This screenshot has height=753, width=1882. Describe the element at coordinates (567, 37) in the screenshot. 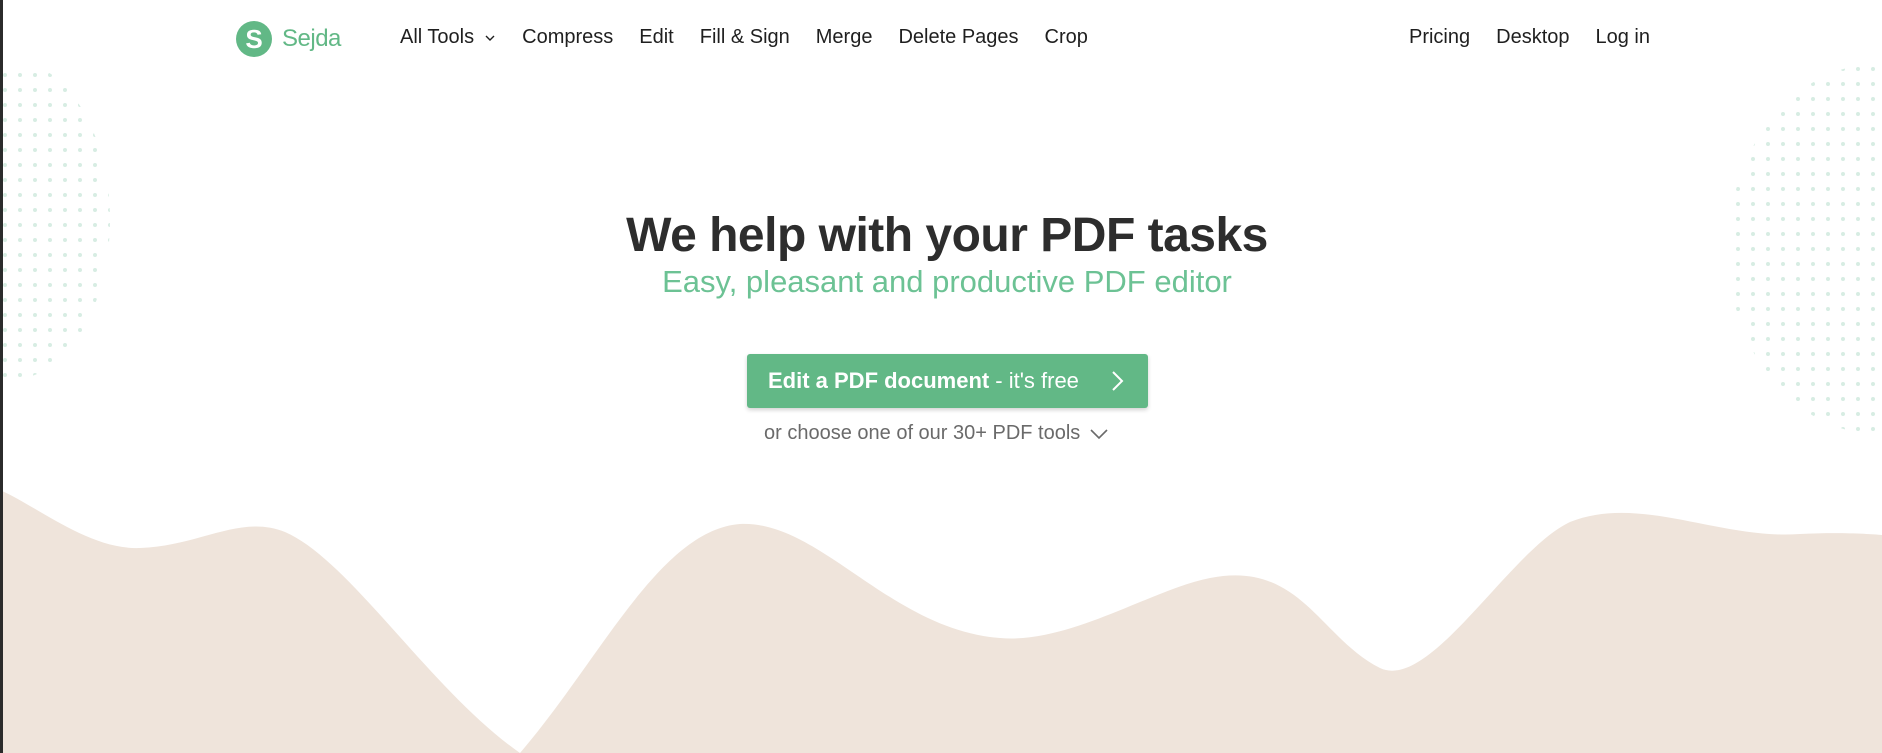

I see `nav-compress: Compress` at that location.